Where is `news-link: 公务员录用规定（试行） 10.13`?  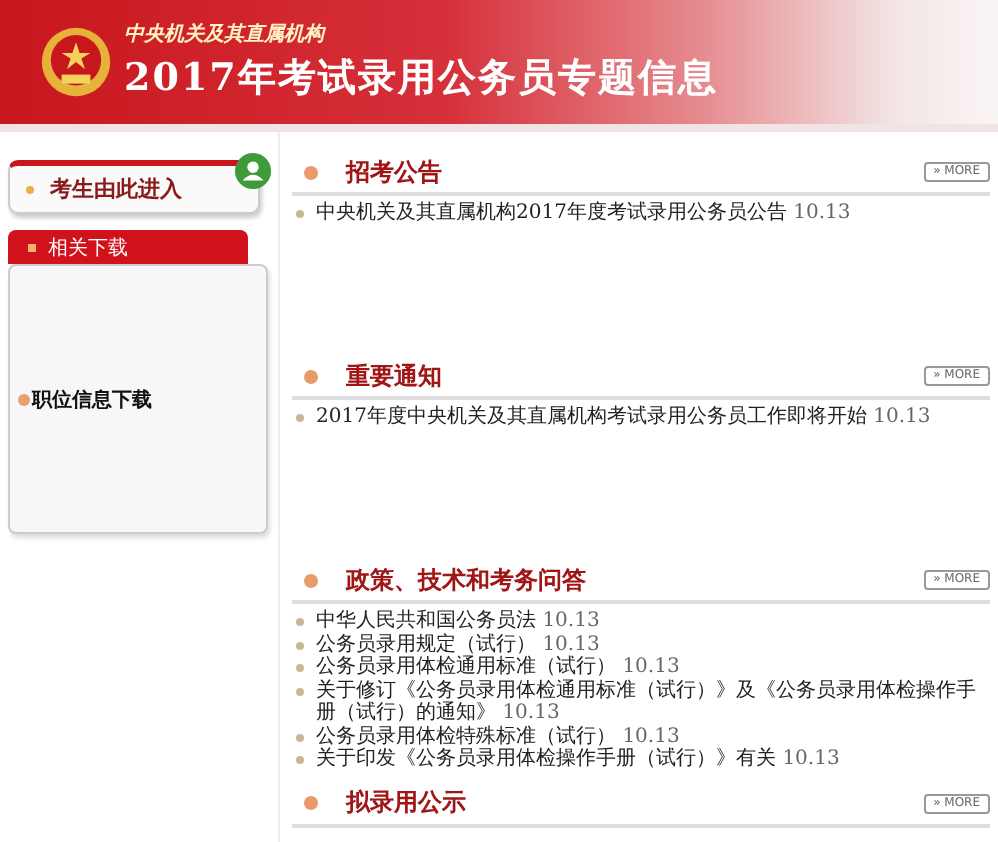 news-link: 公务员录用规定（试行） 10.13 is located at coordinates (458, 644).